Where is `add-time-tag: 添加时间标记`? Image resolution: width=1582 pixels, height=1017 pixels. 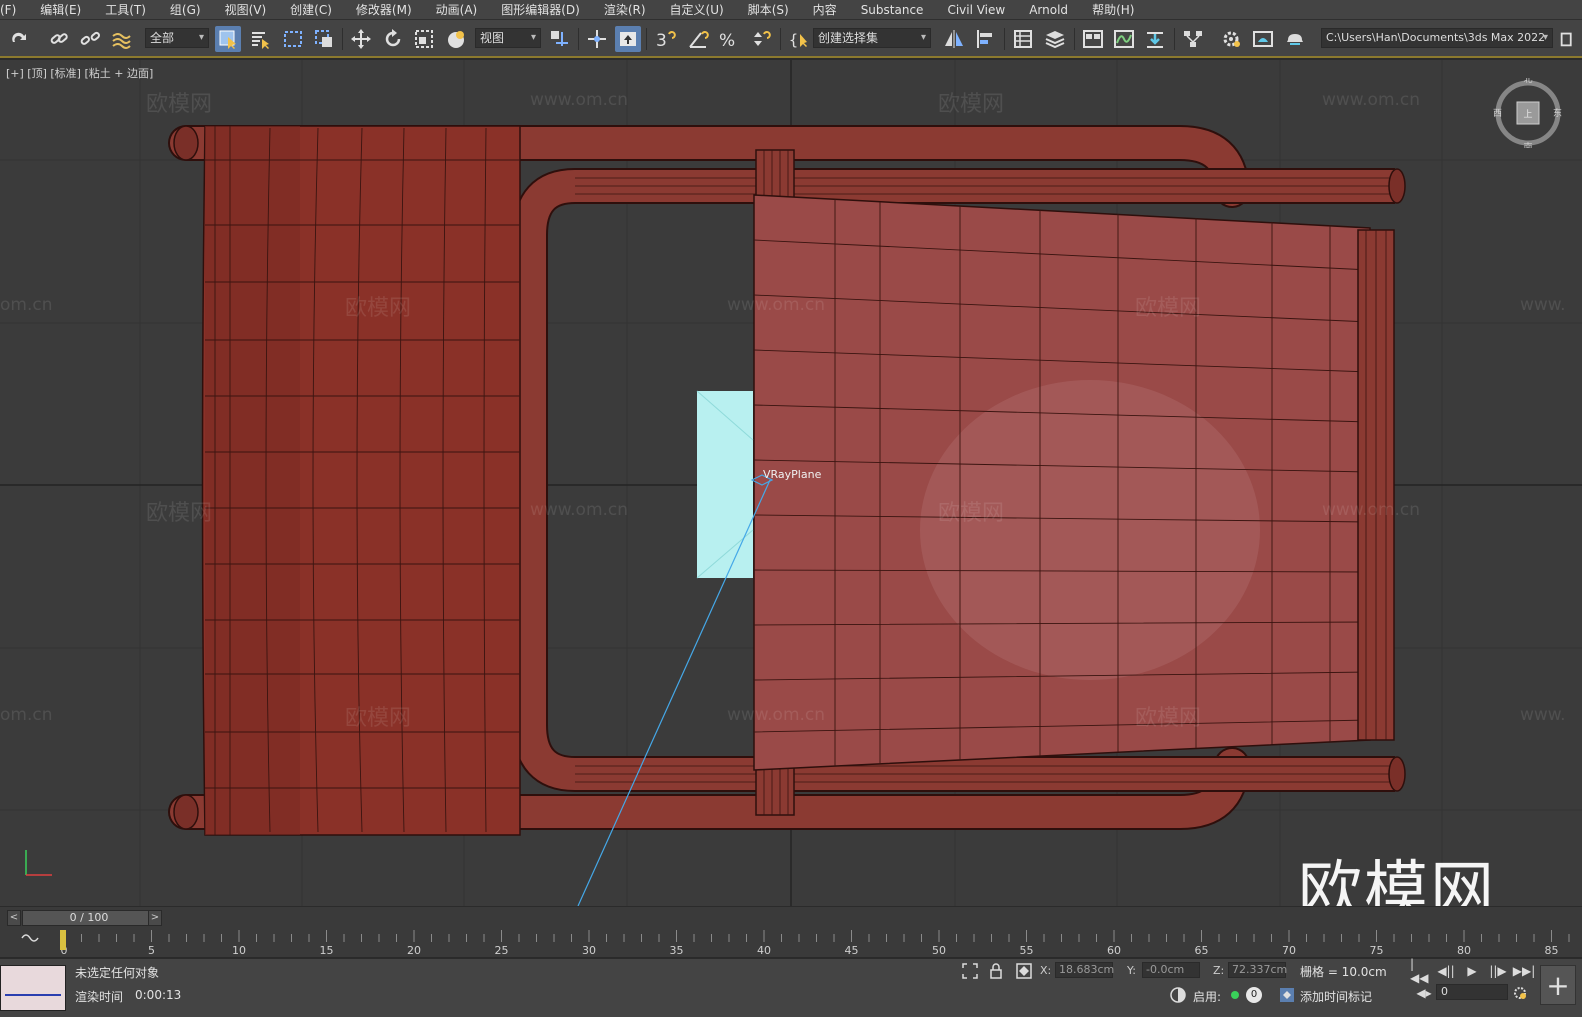 add-time-tag: 添加时间标记 is located at coordinates (1336, 996).